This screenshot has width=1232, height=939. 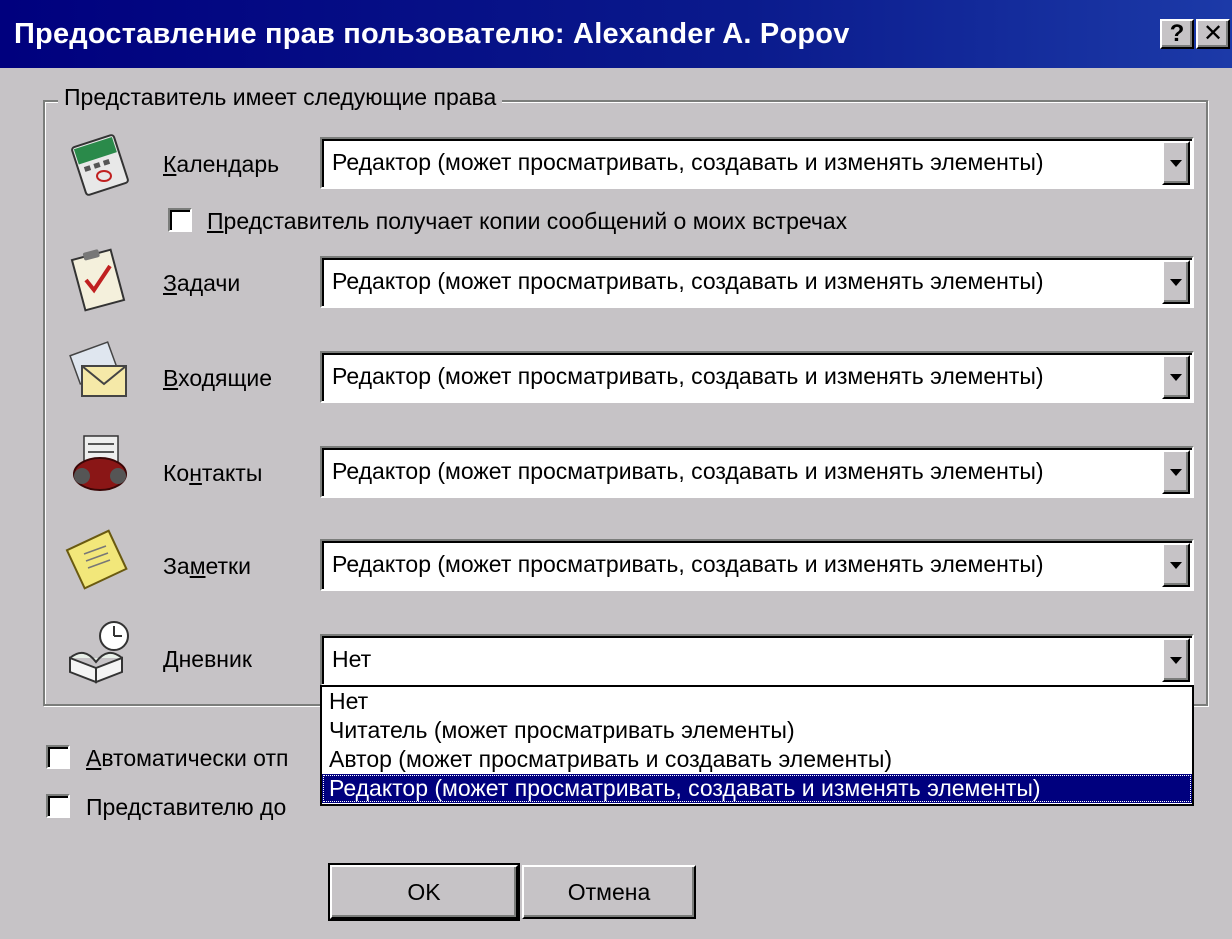 What do you see at coordinates (186, 807) in the screenshot?
I see `private-items-label: Представителю до` at bounding box center [186, 807].